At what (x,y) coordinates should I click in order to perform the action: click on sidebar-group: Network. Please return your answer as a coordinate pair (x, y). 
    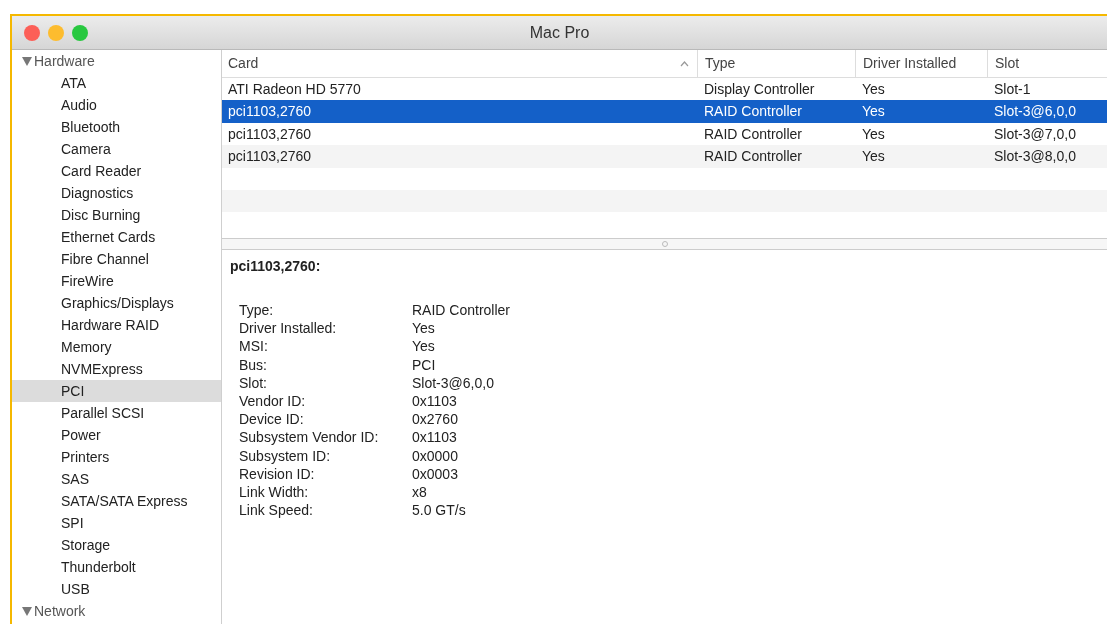
    Looking at the image, I should click on (116, 611).